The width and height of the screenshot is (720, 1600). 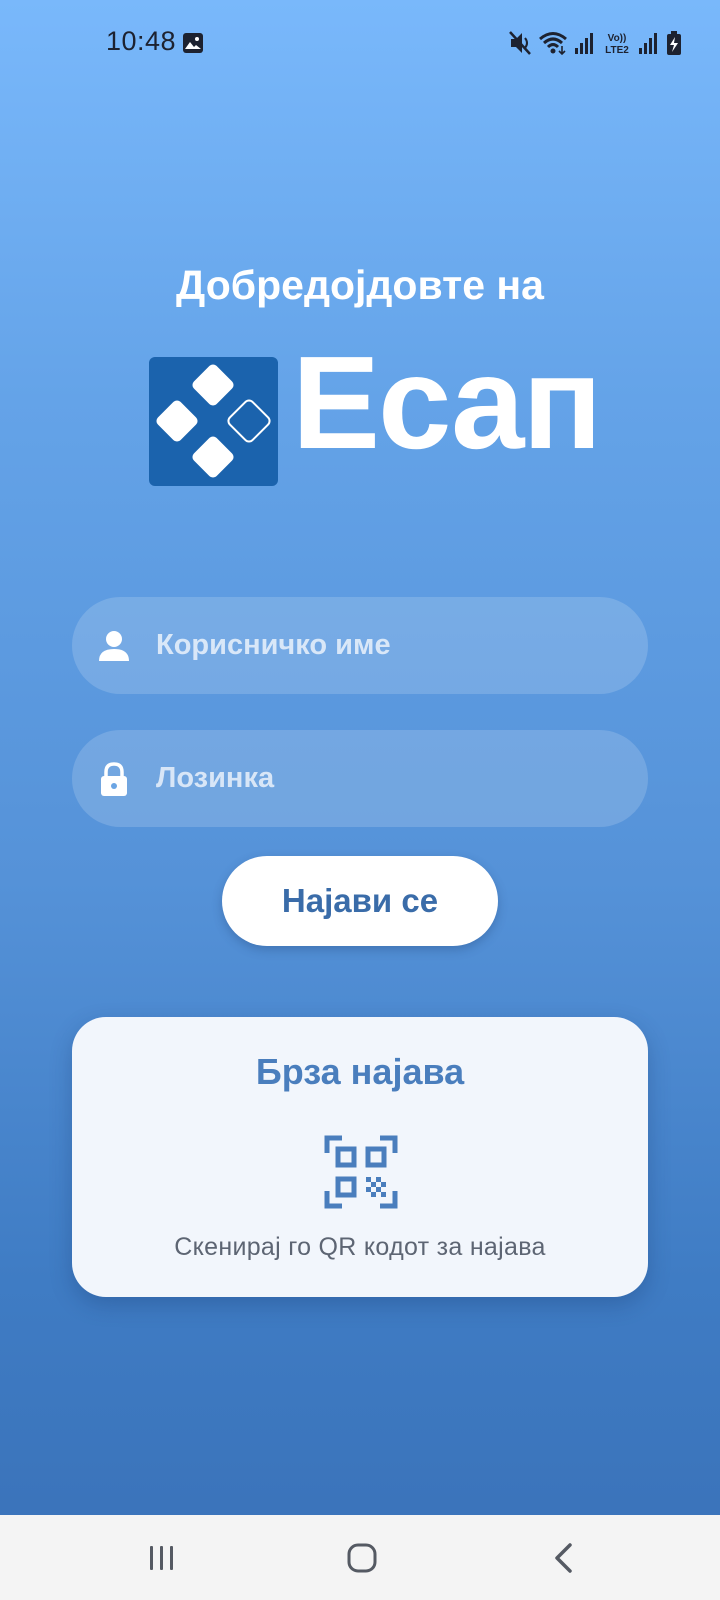 I want to click on battery-charging-icon, so click(x=674, y=43).